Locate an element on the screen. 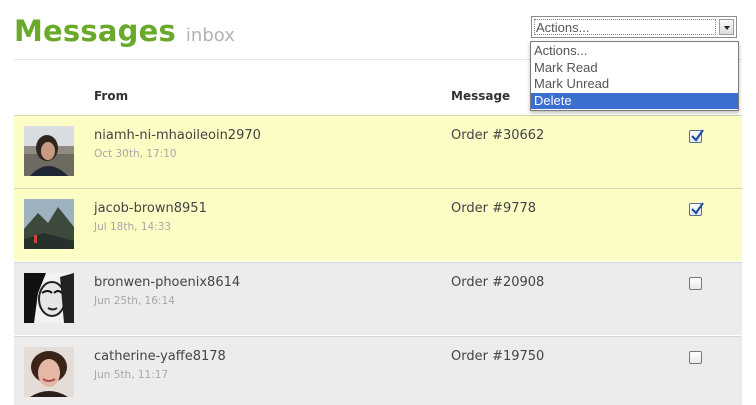 The height and width of the screenshot is (405, 756). actions-option-mark-read: Mark Read is located at coordinates (634, 68).